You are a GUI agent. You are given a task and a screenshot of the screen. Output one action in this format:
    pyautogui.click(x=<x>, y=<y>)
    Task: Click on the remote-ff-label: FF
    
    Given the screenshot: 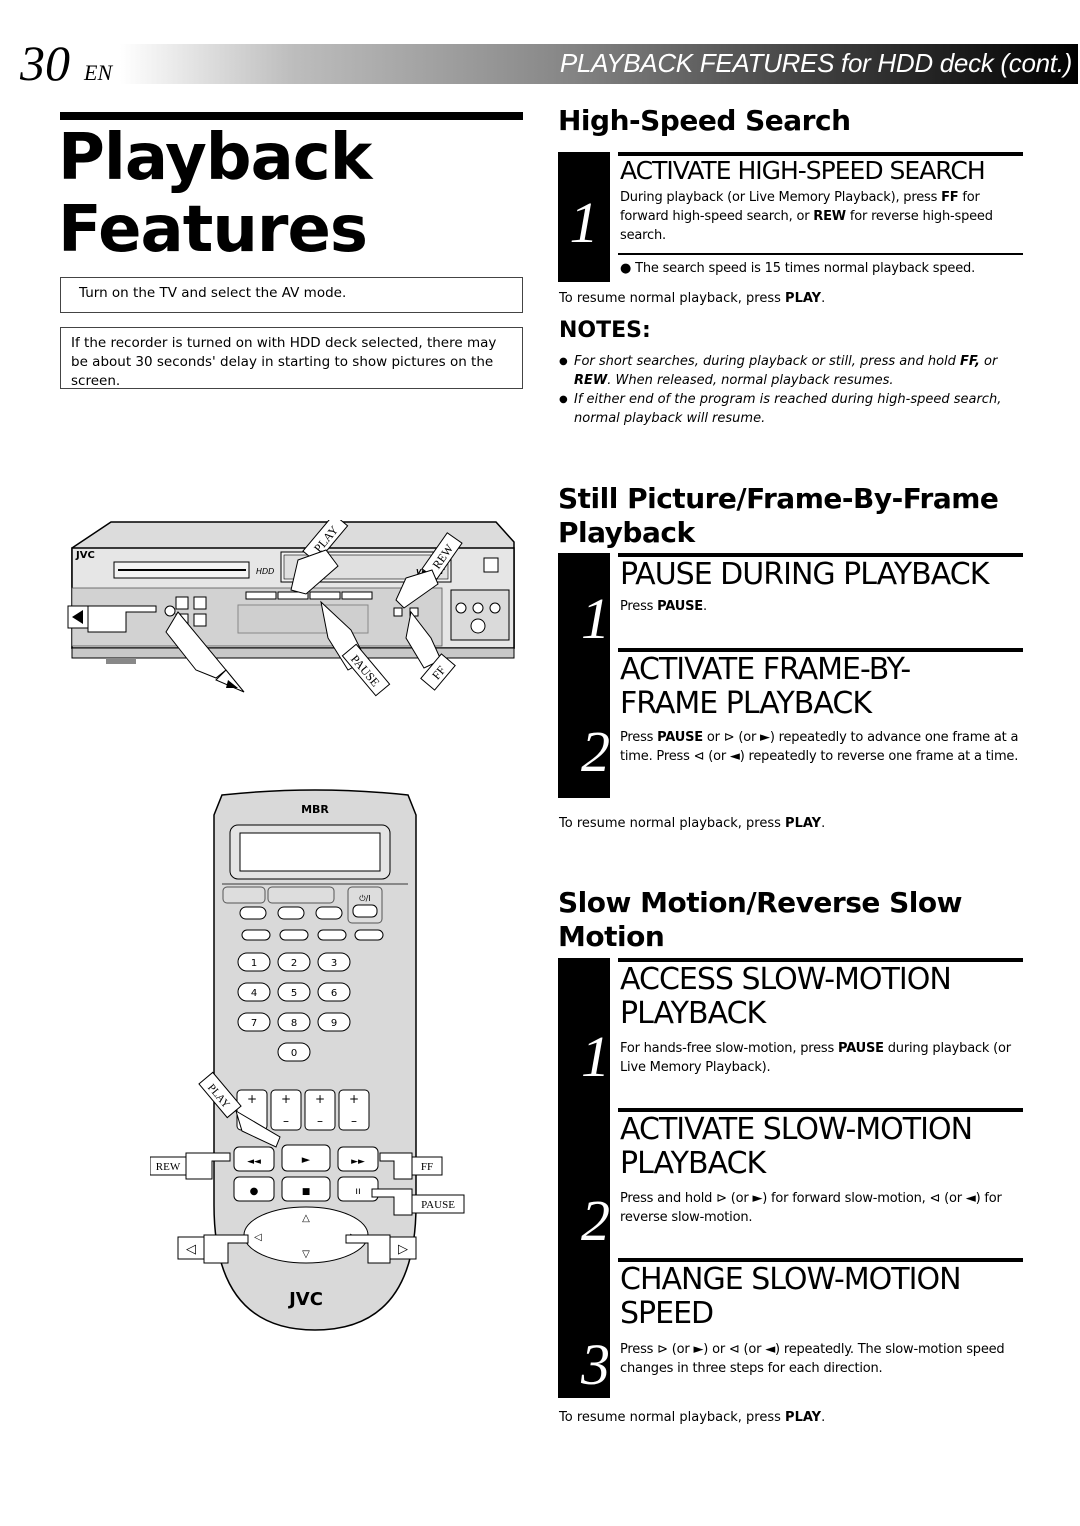 What is the action you would take?
    pyautogui.click(x=427, y=1167)
    